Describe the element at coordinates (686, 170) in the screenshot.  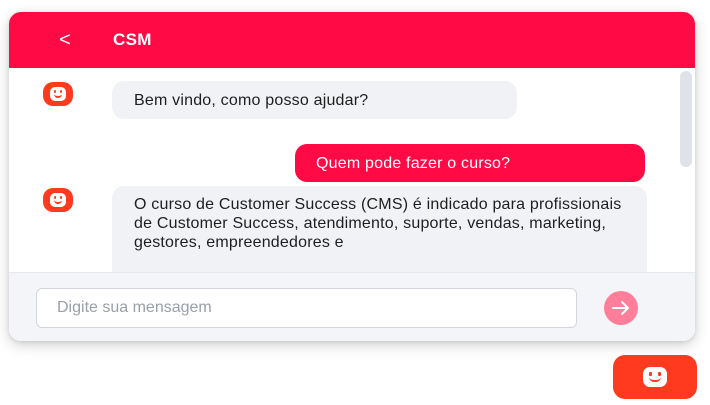
I see `message-scrollbar` at that location.